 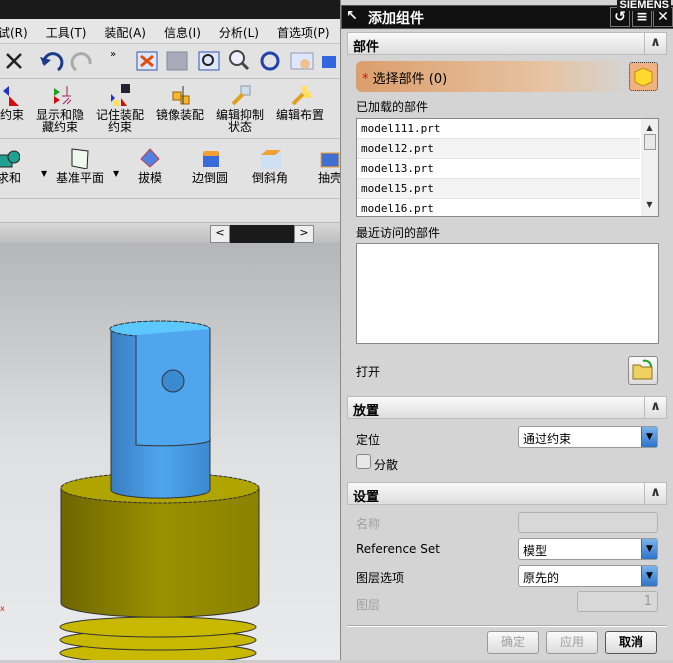 I want to click on close-icon, so click(x=14, y=61).